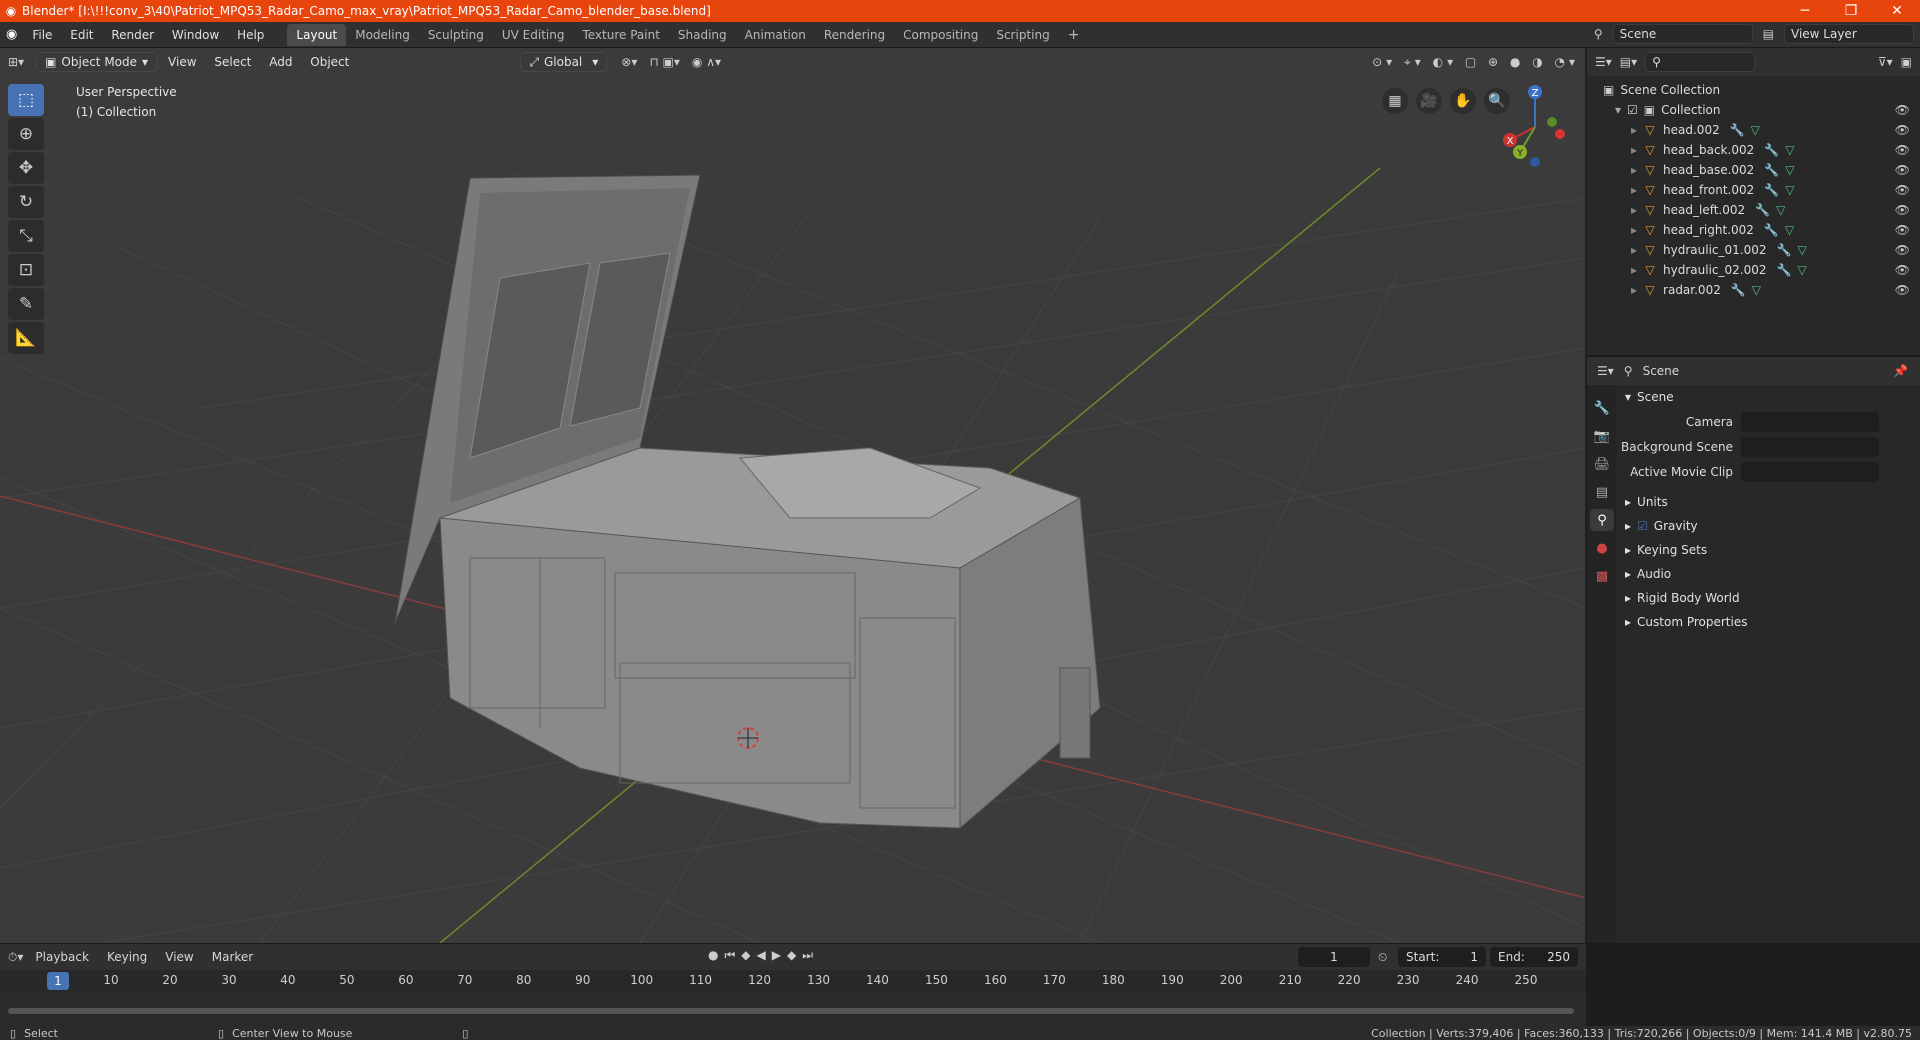 Image resolution: width=1920 pixels, height=1040 pixels. What do you see at coordinates (232, 62) in the screenshot?
I see `viewport-menu-select: Select` at bounding box center [232, 62].